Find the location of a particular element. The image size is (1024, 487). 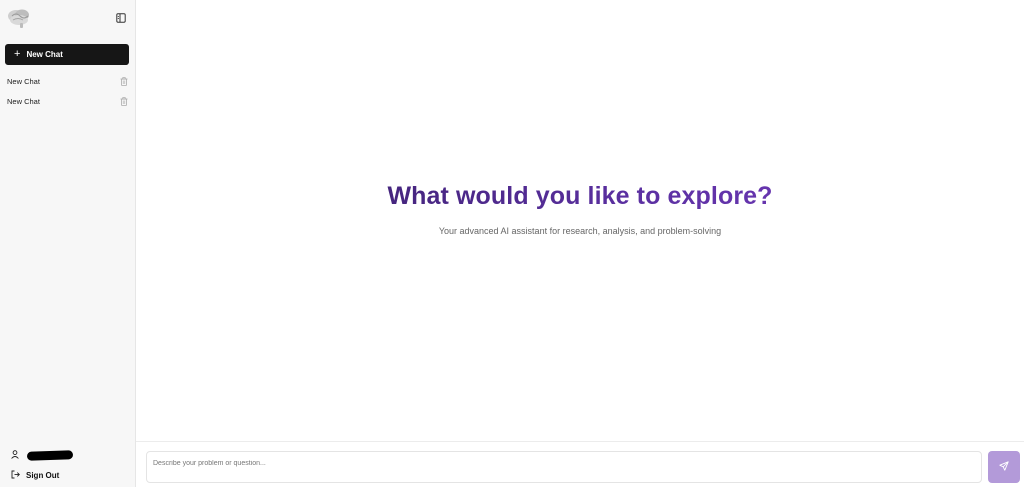

composer is located at coordinates (580, 464).